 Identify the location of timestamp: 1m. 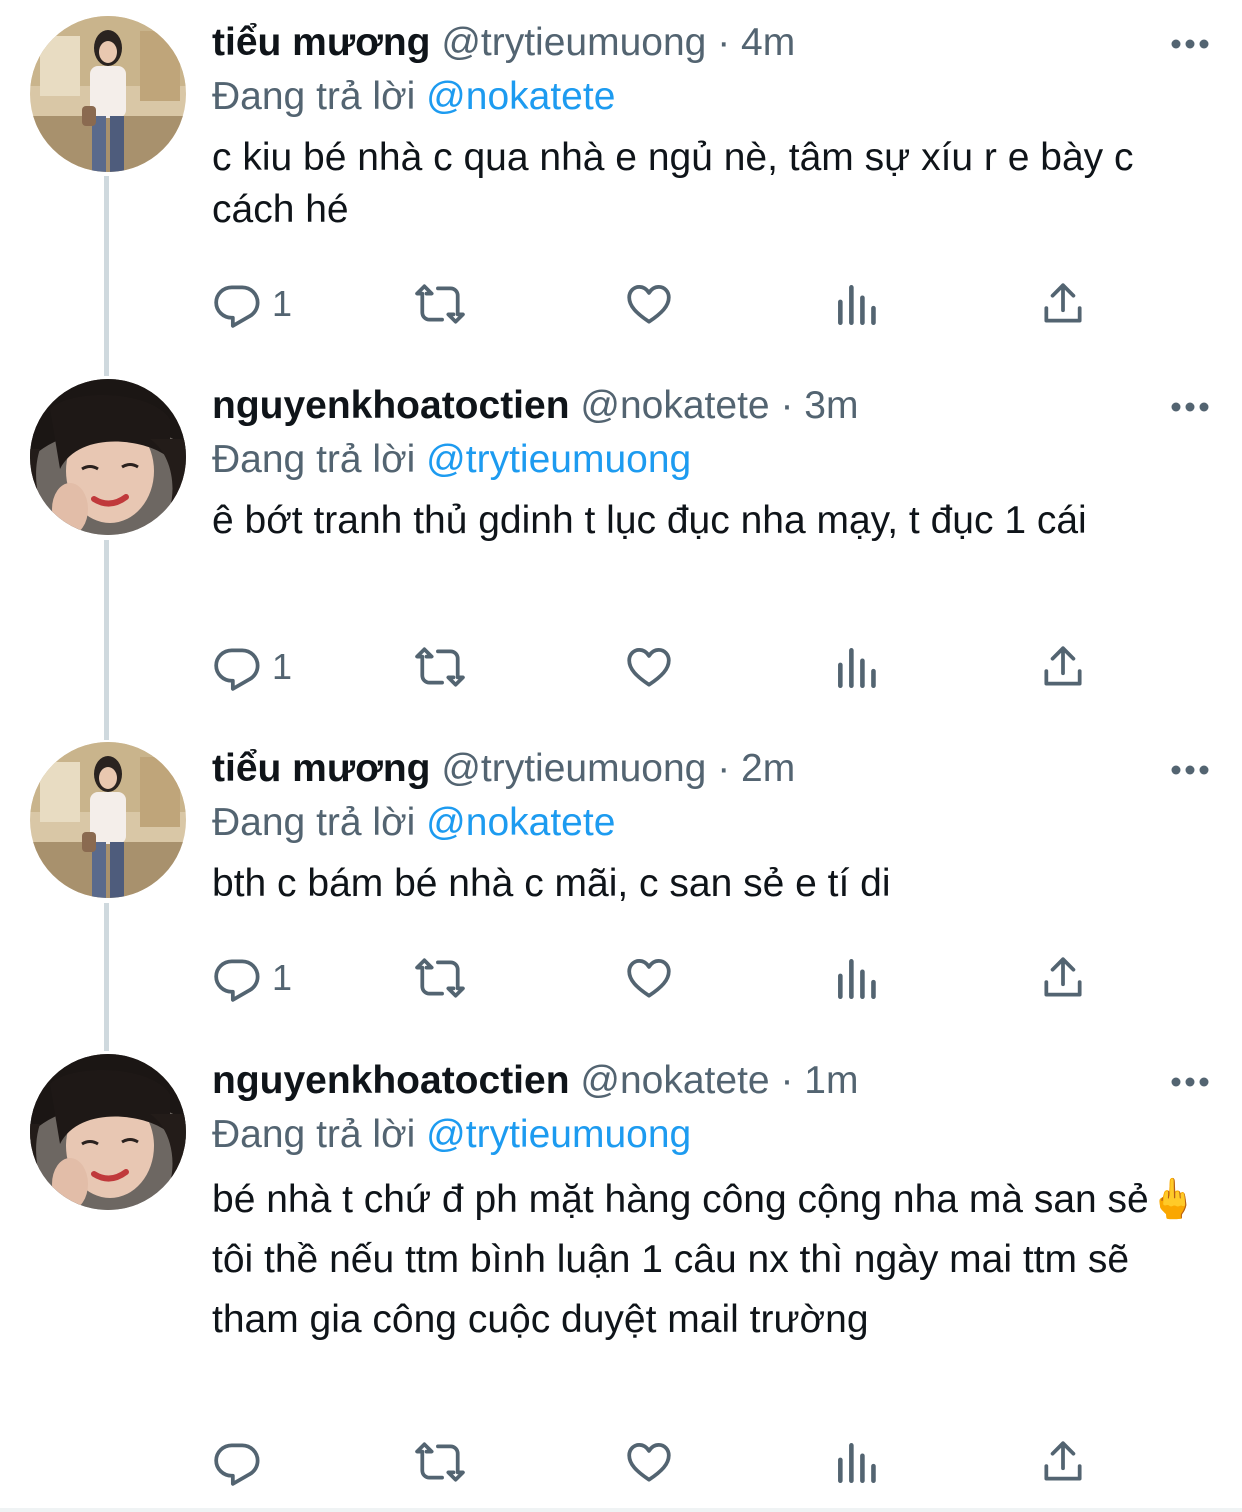
(831, 1080).